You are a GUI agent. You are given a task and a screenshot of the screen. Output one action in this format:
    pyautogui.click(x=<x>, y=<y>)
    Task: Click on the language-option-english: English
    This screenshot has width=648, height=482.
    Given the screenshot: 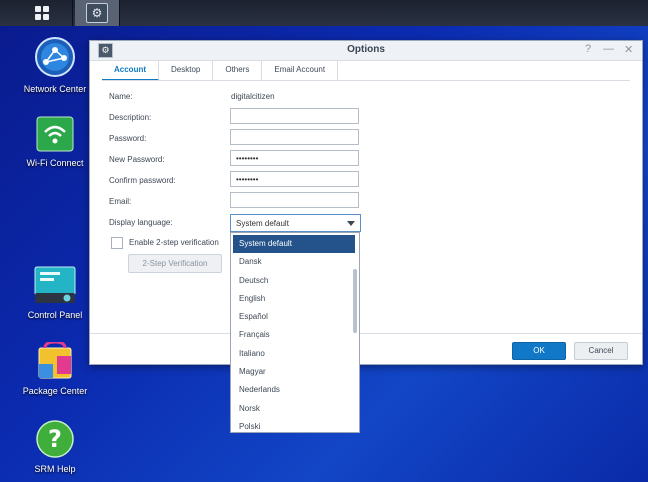 What is the action you would take?
    pyautogui.click(x=295, y=299)
    